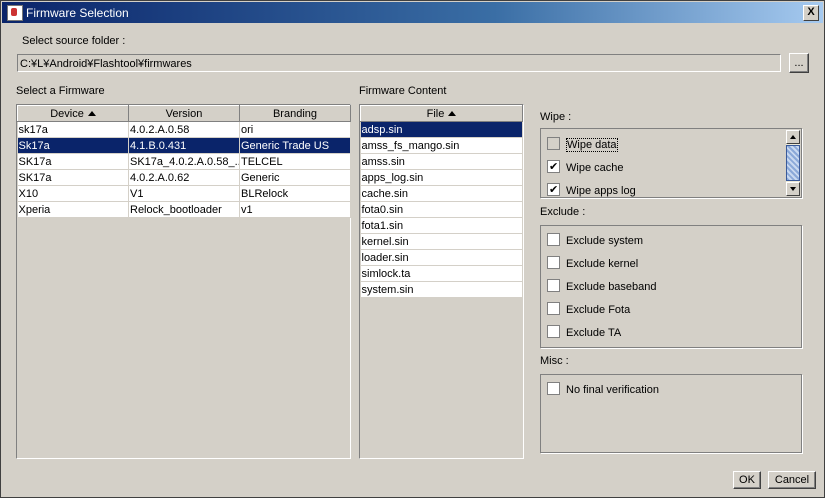 This screenshot has width=825, height=498. Describe the element at coordinates (595, 241) in the screenshot. I see `exclude-system-checkbox: Exclude system` at that location.